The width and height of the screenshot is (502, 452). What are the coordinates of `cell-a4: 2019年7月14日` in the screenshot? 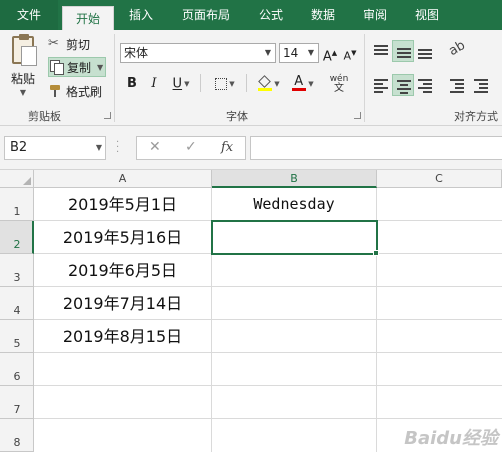 It's located at (122, 303).